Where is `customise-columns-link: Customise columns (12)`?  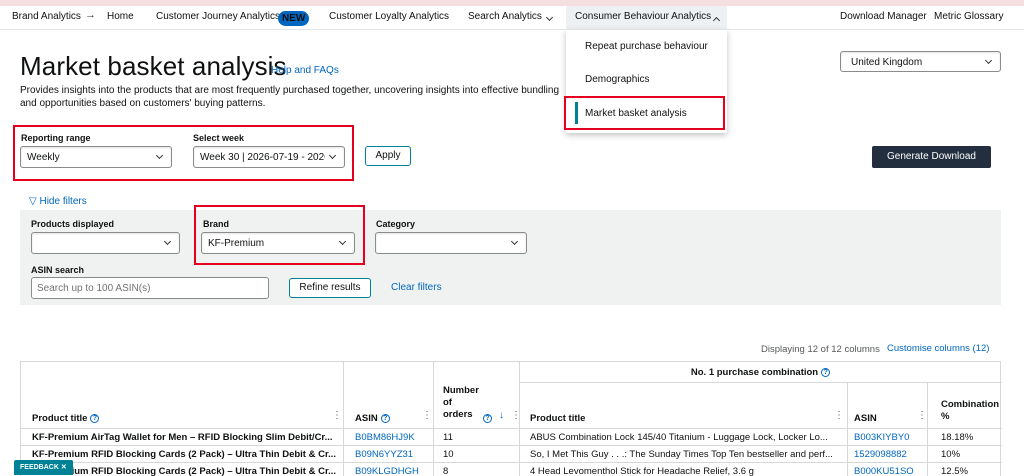 customise-columns-link: Customise columns (12) is located at coordinates (938, 348).